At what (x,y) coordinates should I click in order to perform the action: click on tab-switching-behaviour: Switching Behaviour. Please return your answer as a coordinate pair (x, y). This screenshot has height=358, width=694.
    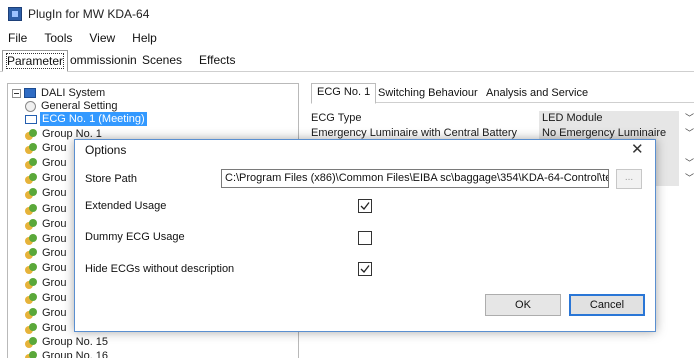
    Looking at the image, I should click on (428, 94).